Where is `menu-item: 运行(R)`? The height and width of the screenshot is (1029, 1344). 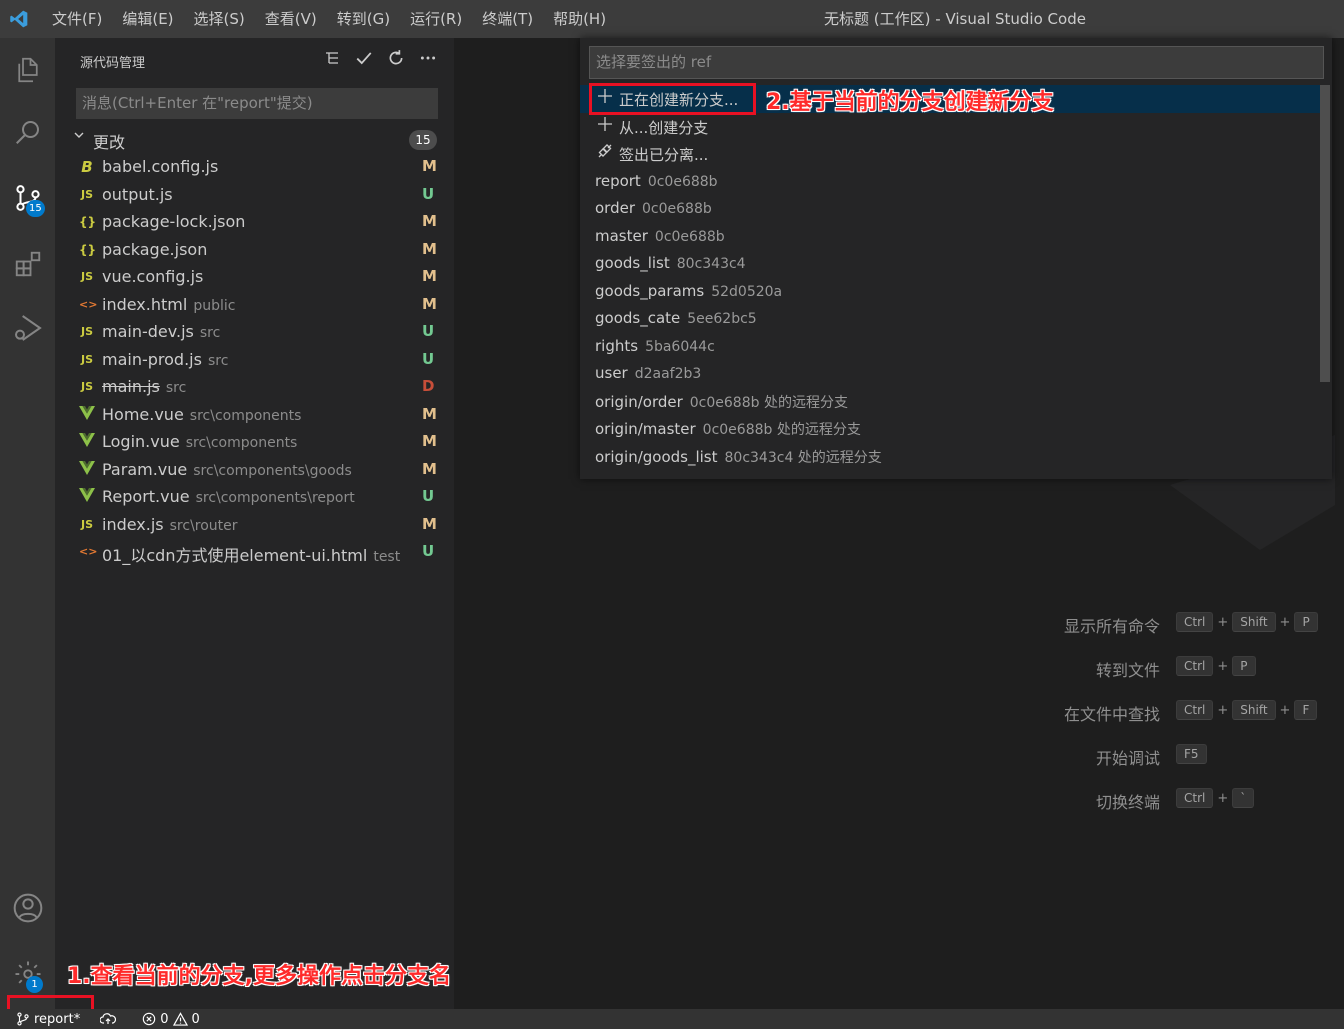 menu-item: 运行(R) is located at coordinates (436, 19).